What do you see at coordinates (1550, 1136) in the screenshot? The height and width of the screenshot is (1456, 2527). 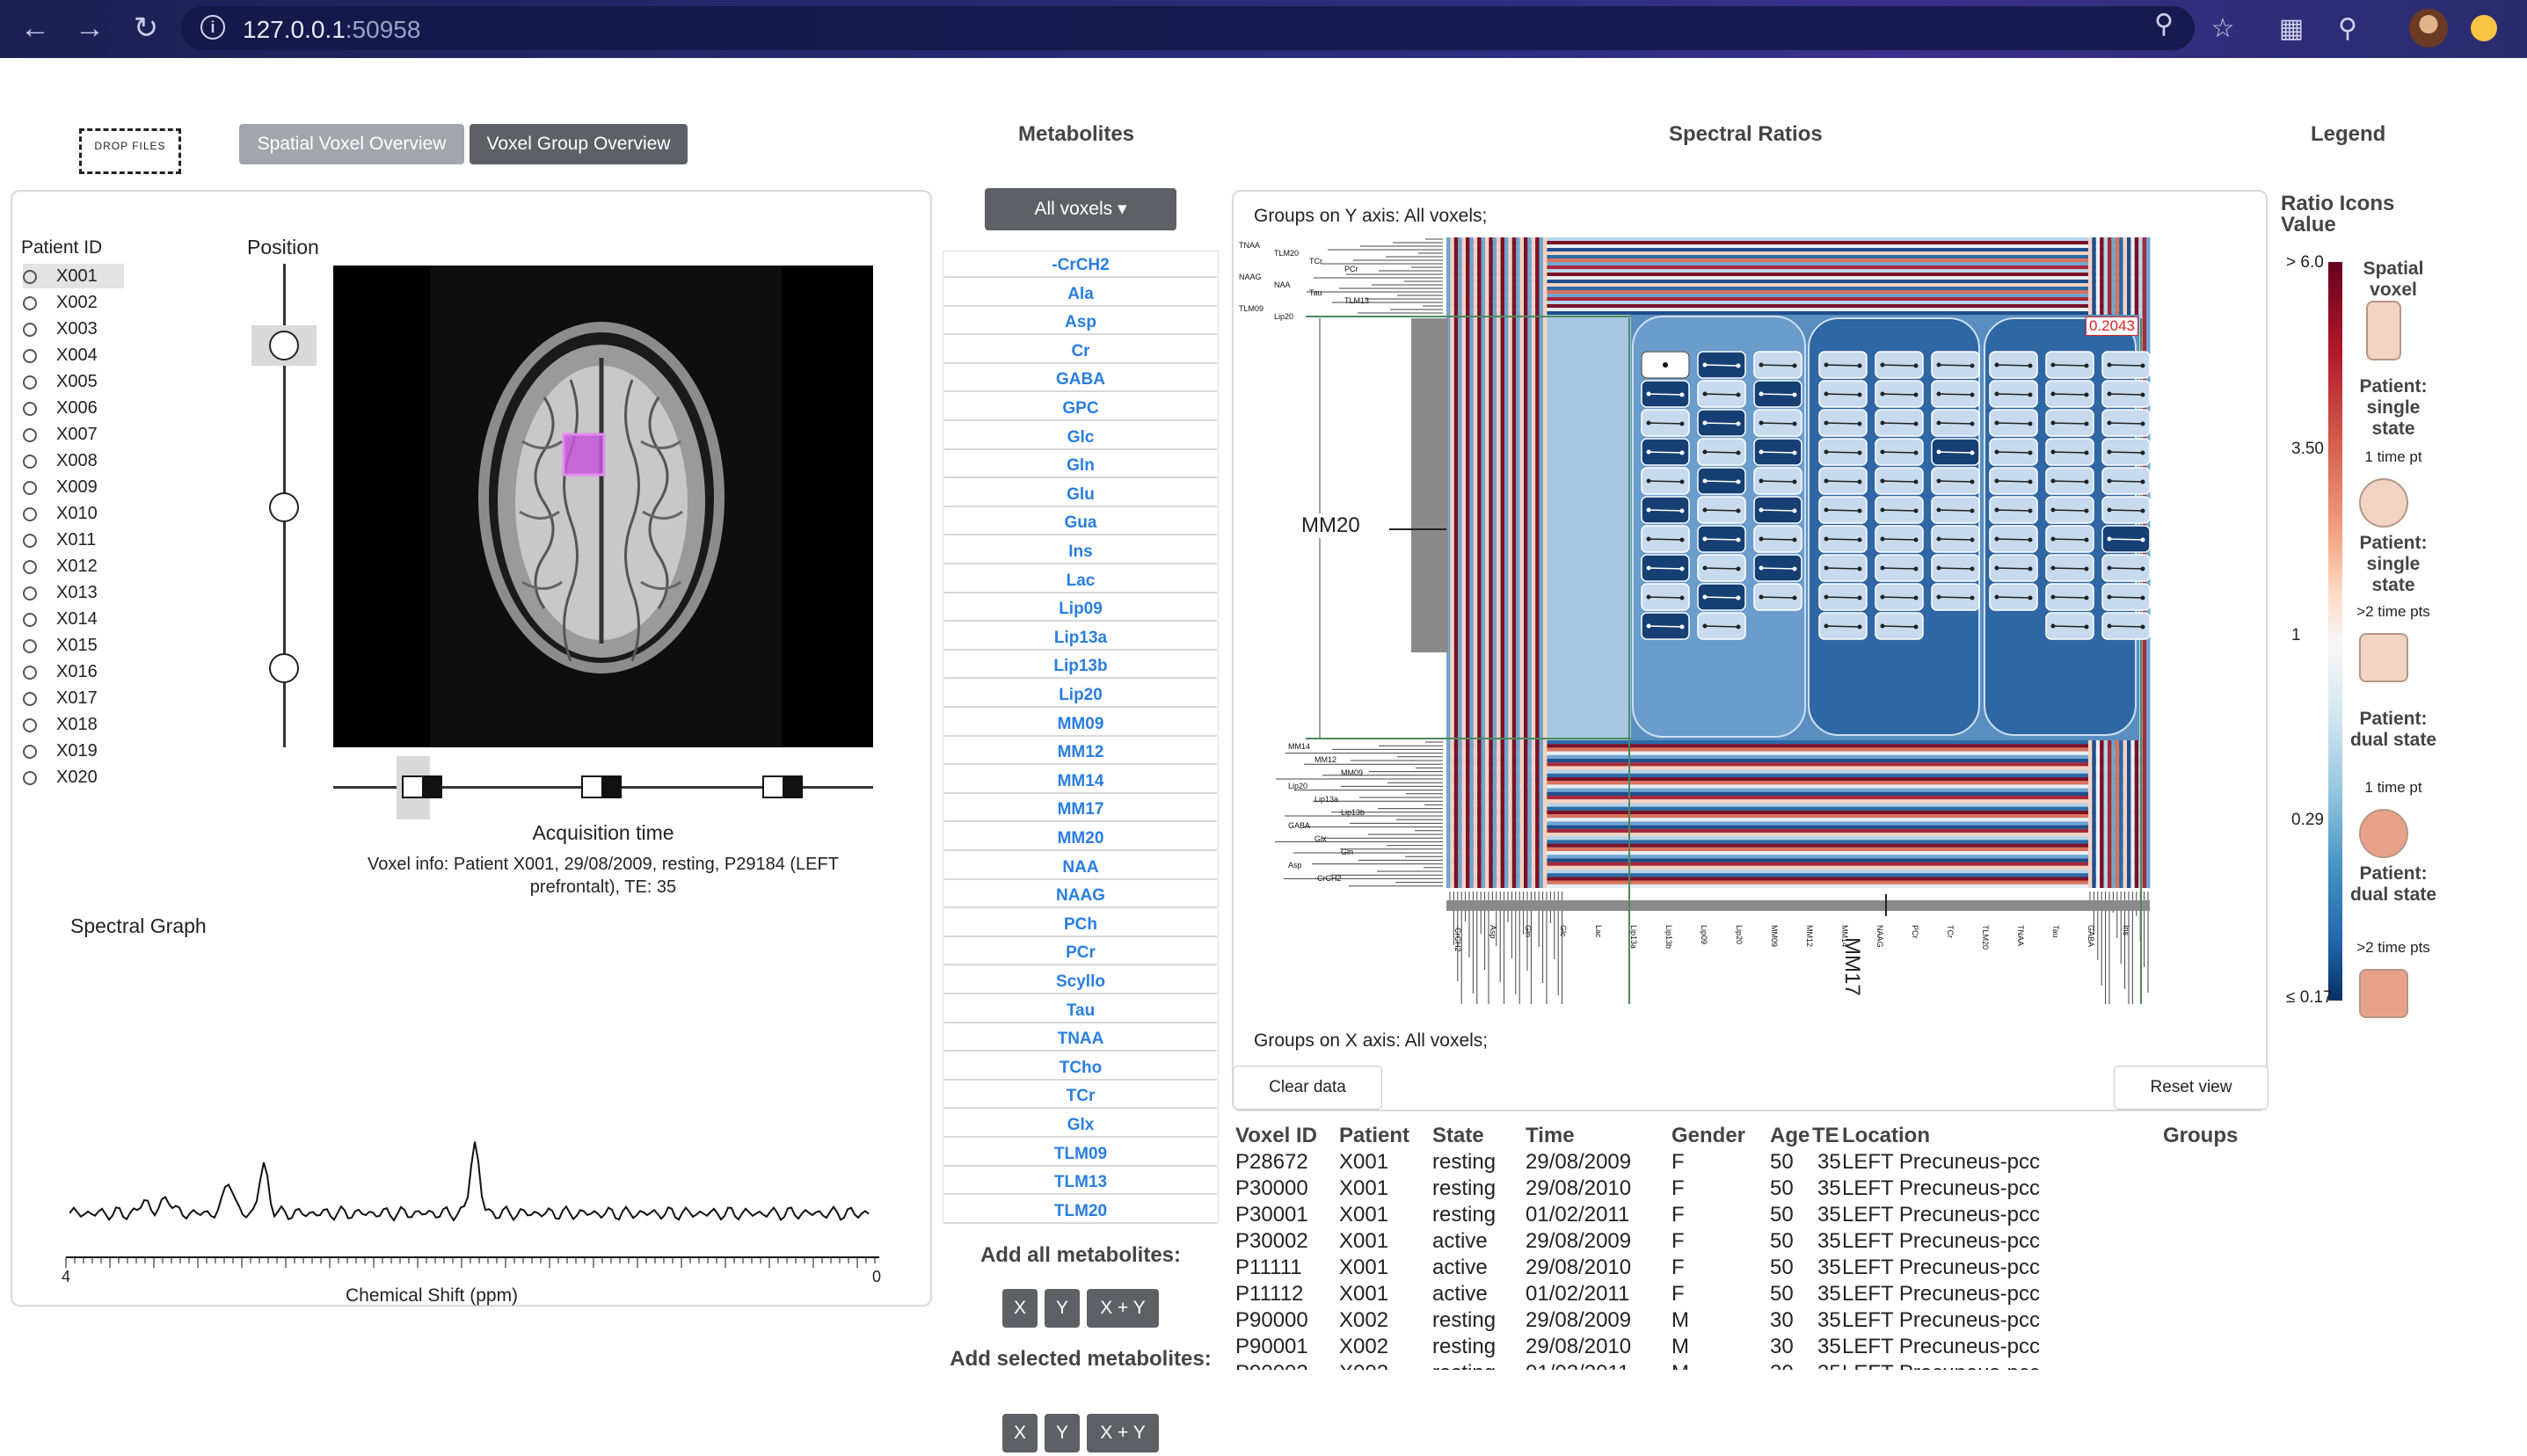 I see `table-header: Time` at bounding box center [1550, 1136].